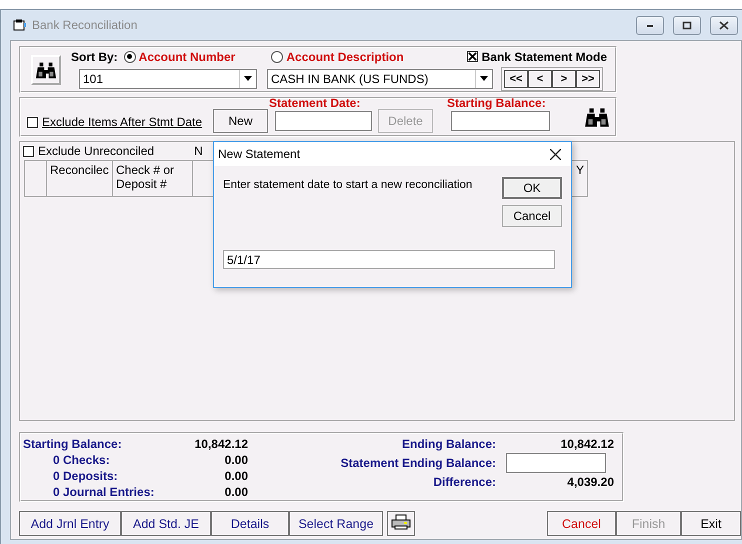 This screenshot has height=544, width=742. What do you see at coordinates (532, 216) in the screenshot?
I see `cancel-button: Cancel` at bounding box center [532, 216].